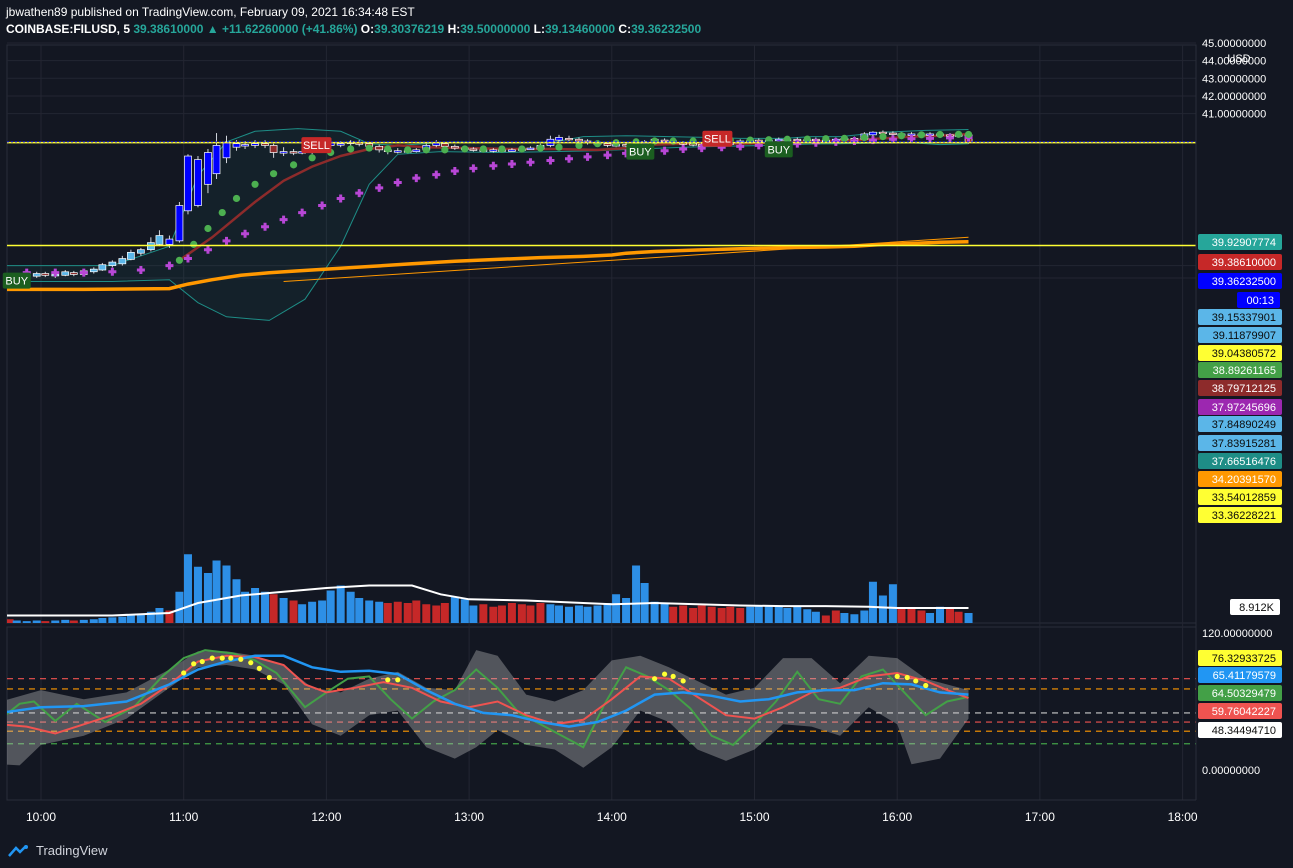 Image resolution: width=1293 pixels, height=868 pixels. Describe the element at coordinates (1240, 407) in the screenshot. I see `price-label: 37.97245696` at that location.